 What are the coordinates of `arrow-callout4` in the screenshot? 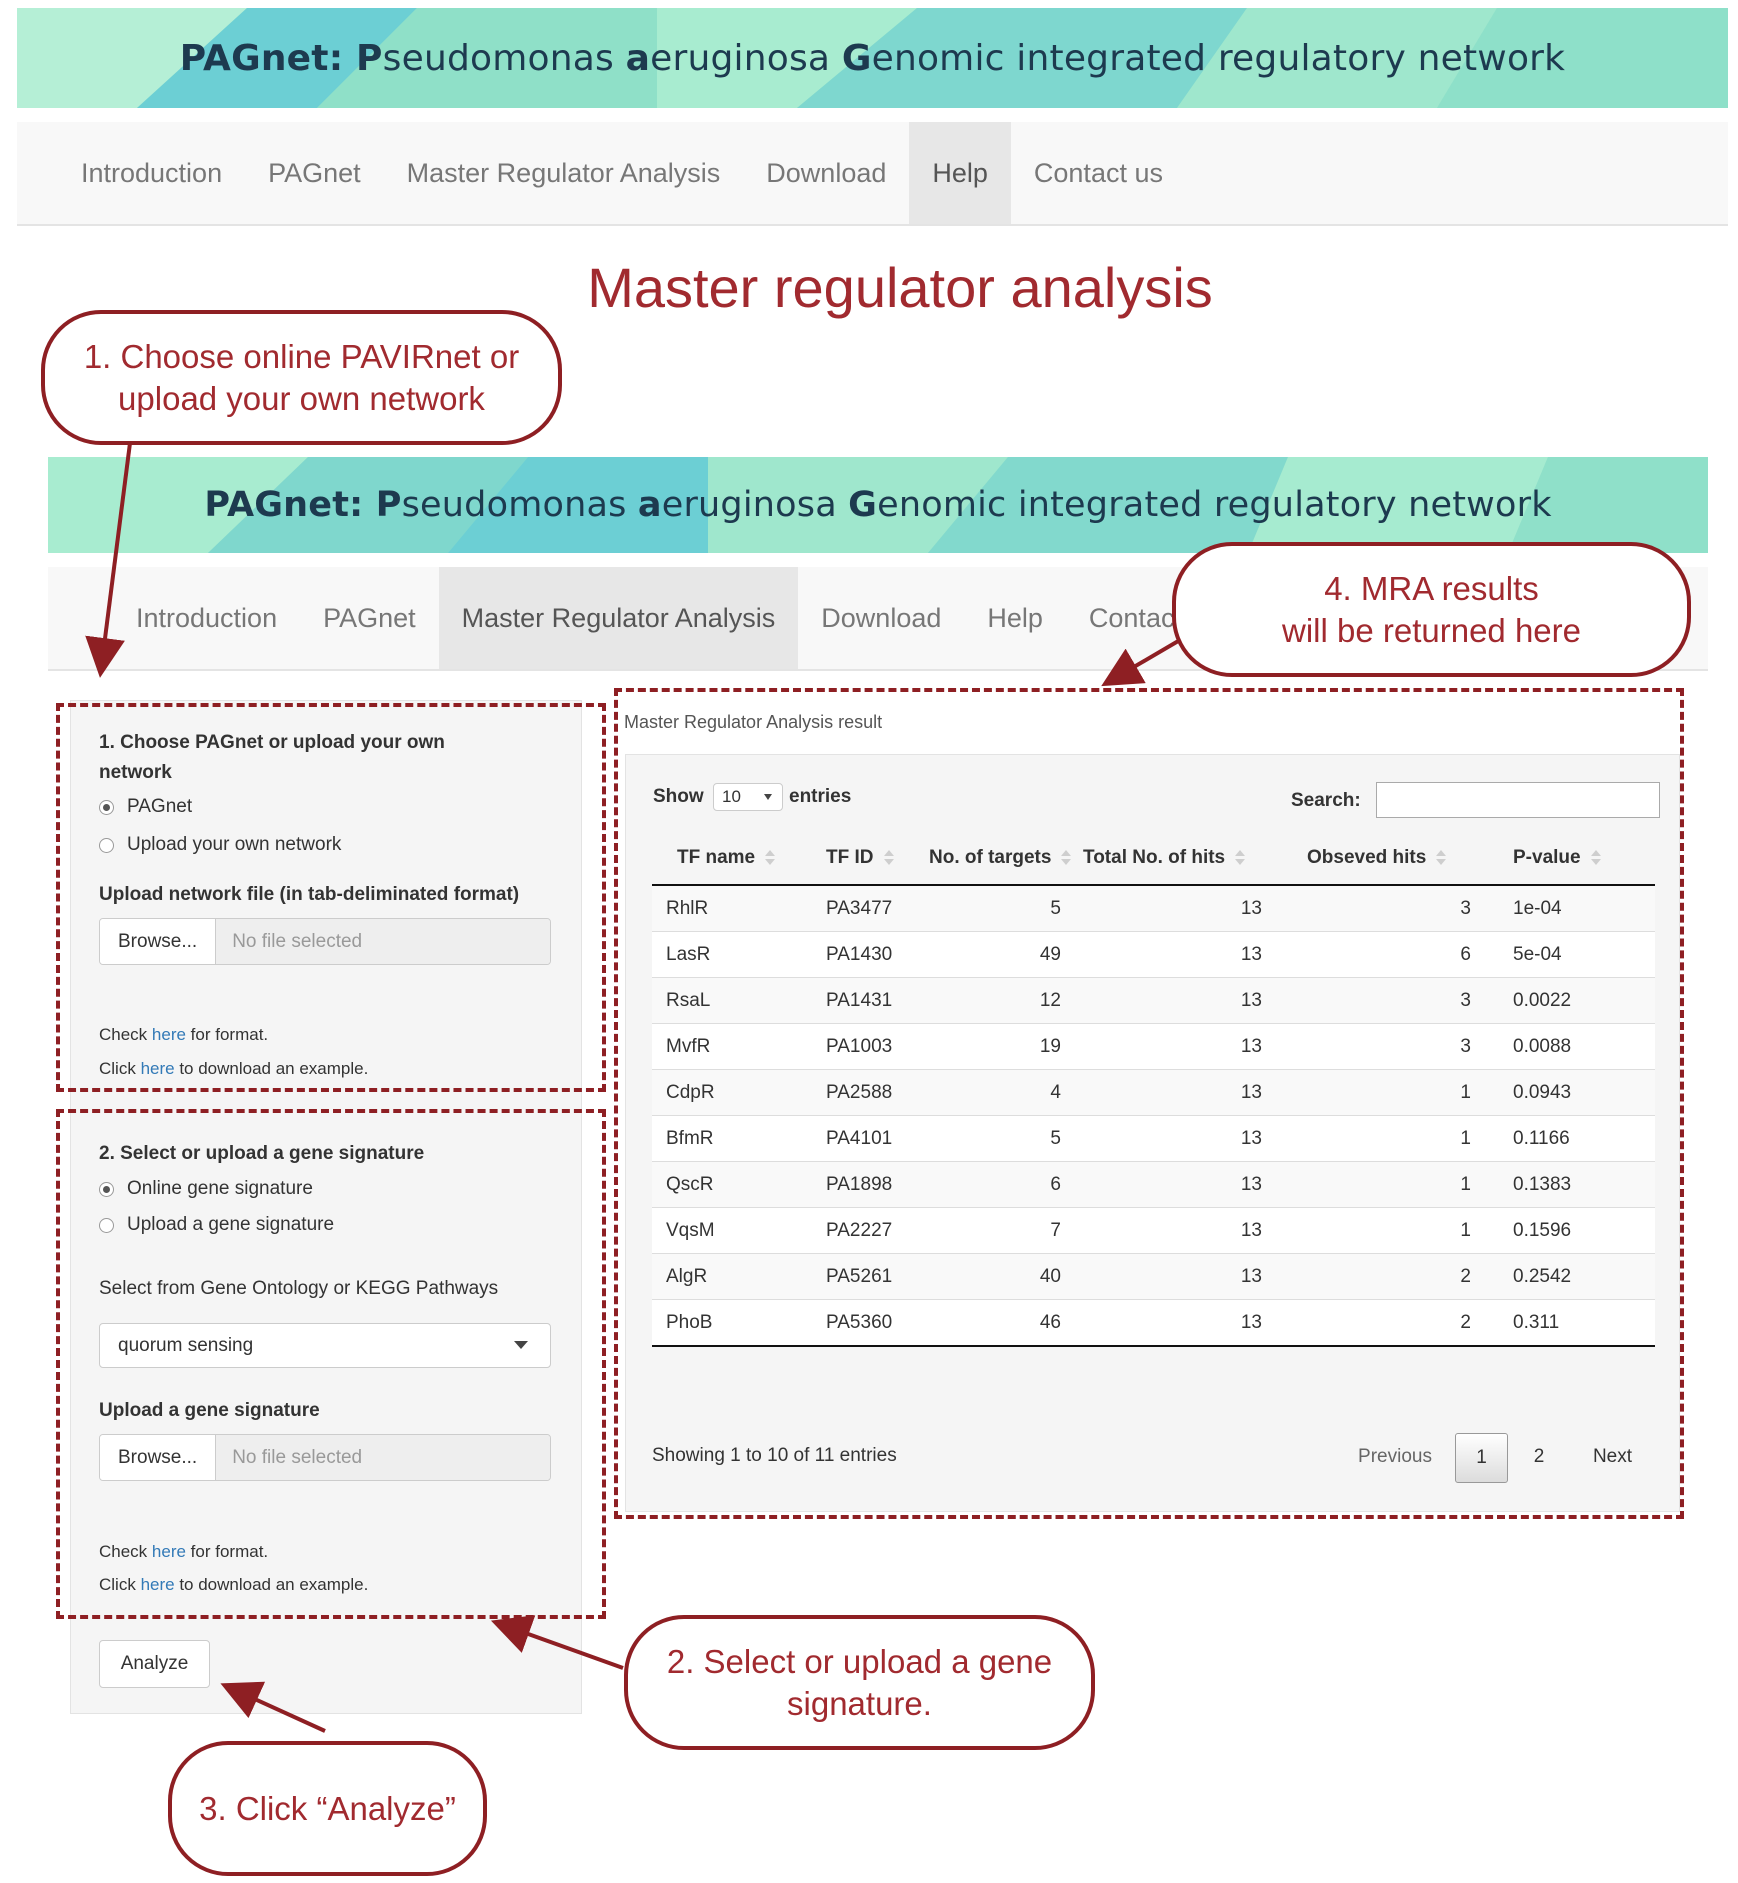 It's located at (1141, 662).